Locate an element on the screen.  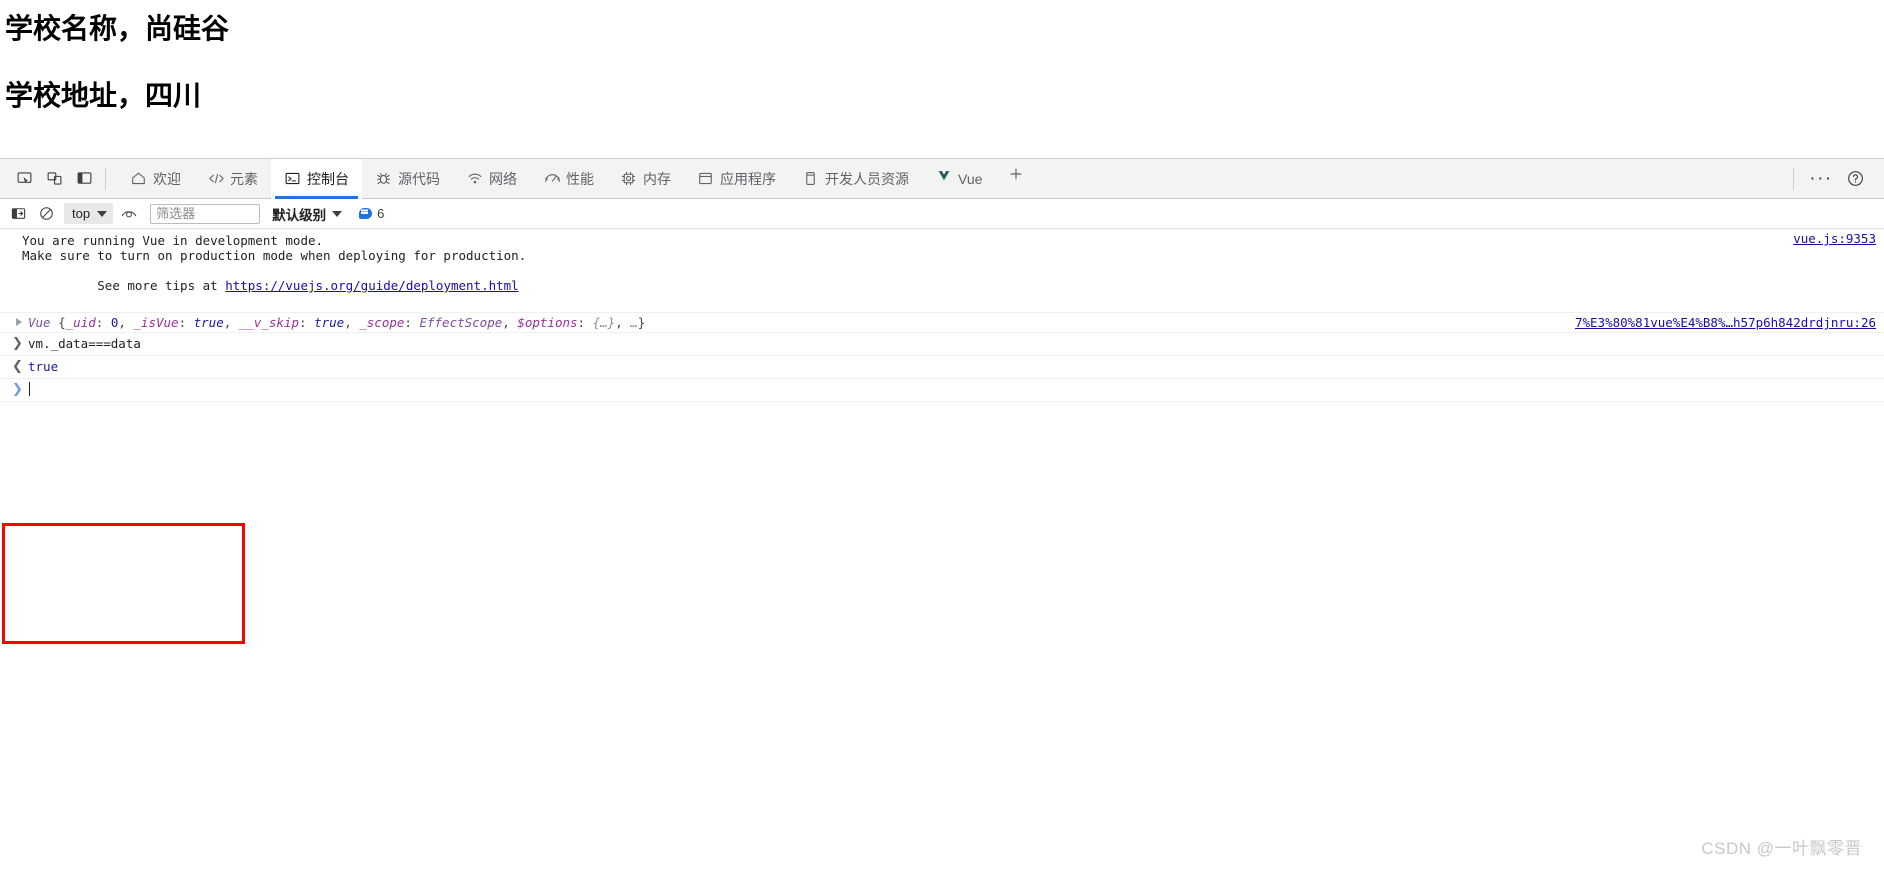
object-value: EffectScope is located at coordinates (461, 322).